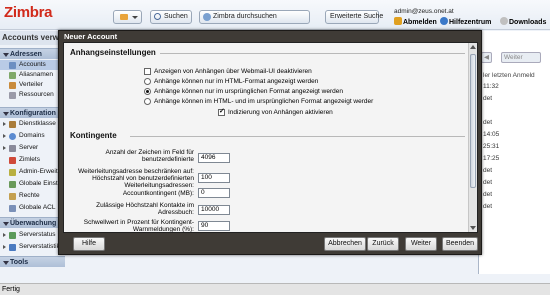 This screenshot has height=295, width=550. What do you see at coordinates (32, 208) in the screenshot?
I see `sidebar-item-global-acl: Globale ACL` at bounding box center [32, 208].